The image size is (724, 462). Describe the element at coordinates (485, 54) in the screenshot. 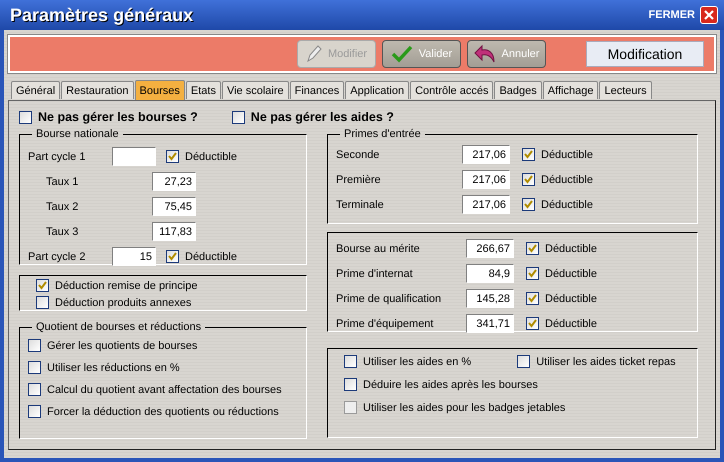

I see `undo-arrow-icon` at that location.